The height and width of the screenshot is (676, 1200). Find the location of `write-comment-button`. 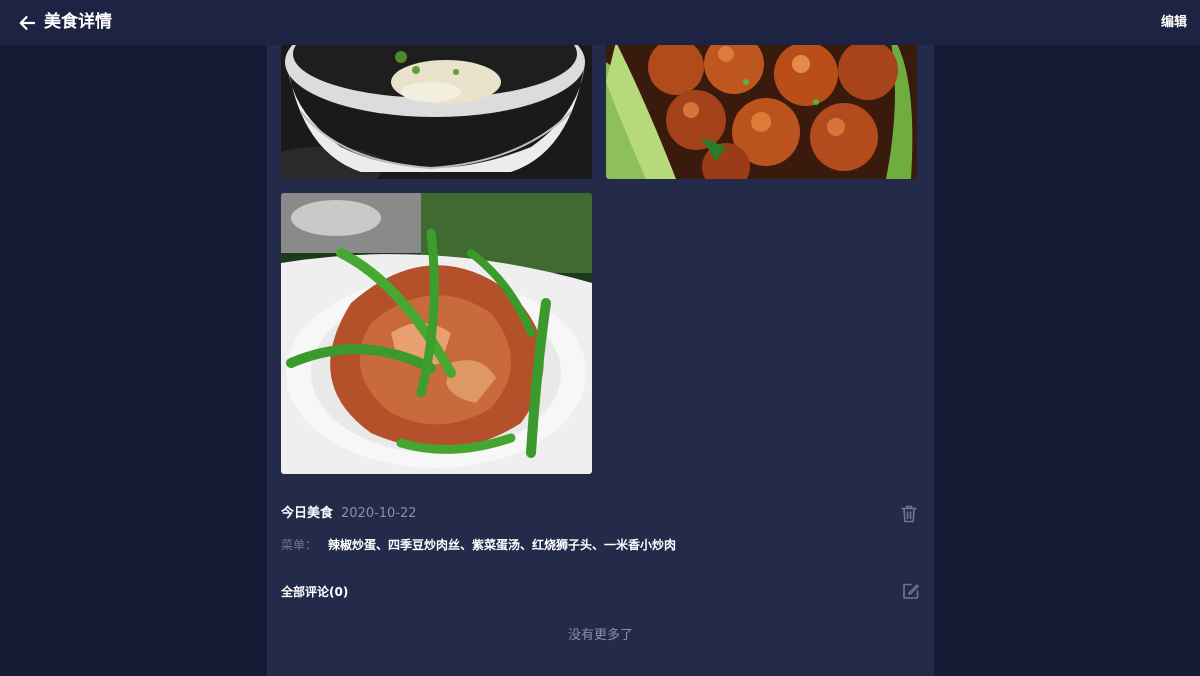

write-comment-button is located at coordinates (911, 591).